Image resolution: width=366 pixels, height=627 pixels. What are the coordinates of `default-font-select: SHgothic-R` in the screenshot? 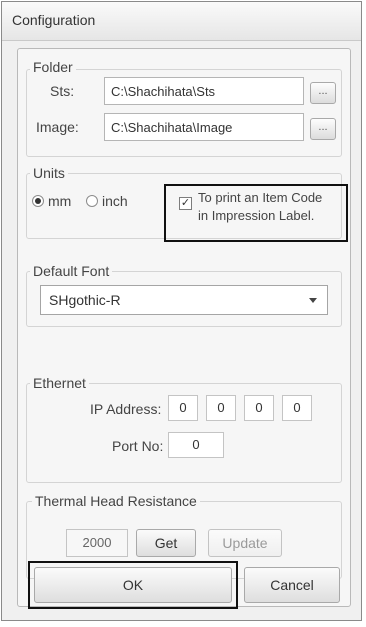 It's located at (184, 300).